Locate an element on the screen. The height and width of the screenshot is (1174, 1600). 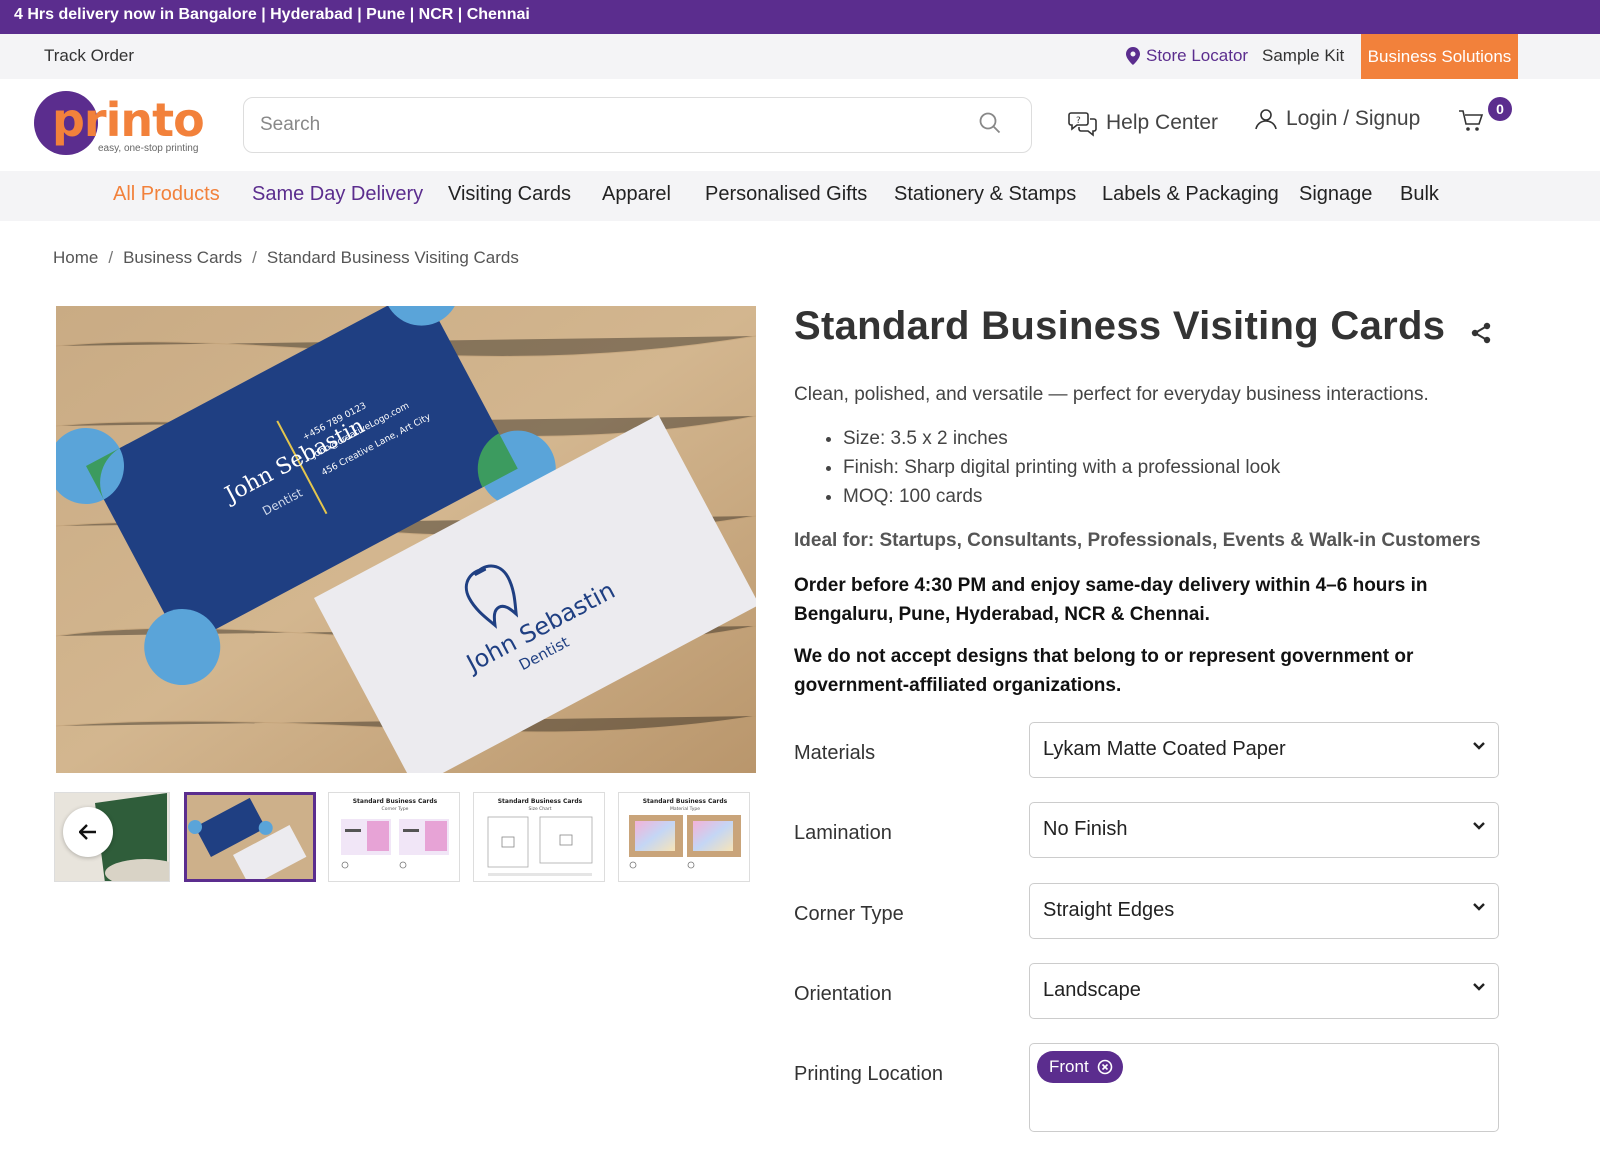
lamination-label: Lamination is located at coordinates (843, 833).